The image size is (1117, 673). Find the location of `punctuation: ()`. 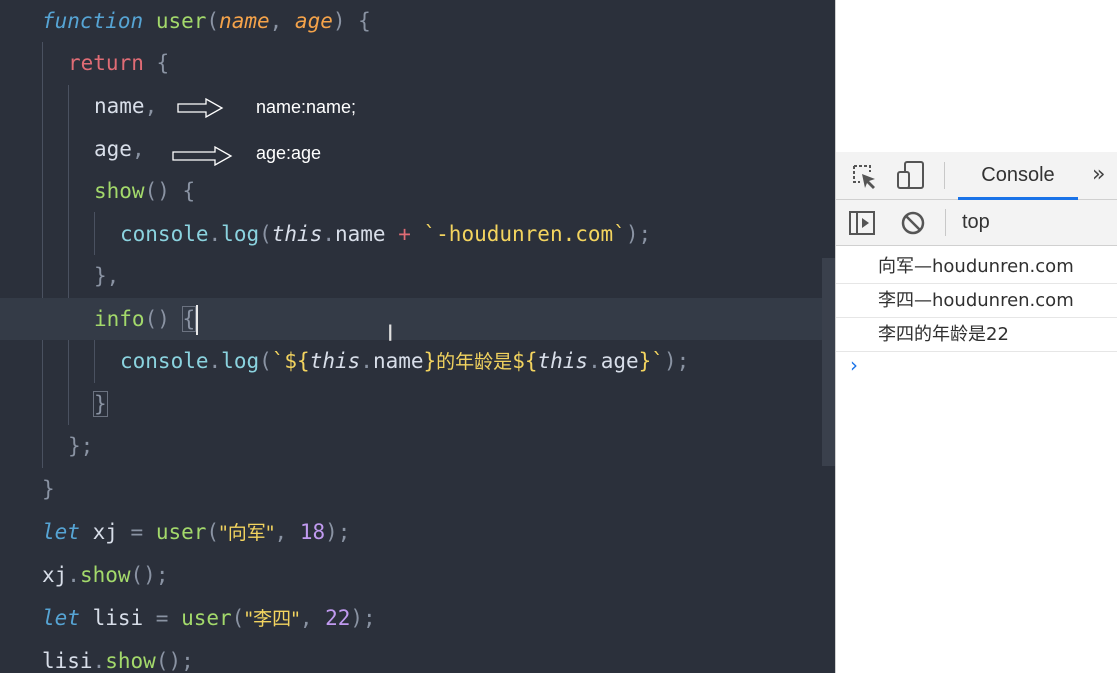

punctuation: () is located at coordinates (163, 319).